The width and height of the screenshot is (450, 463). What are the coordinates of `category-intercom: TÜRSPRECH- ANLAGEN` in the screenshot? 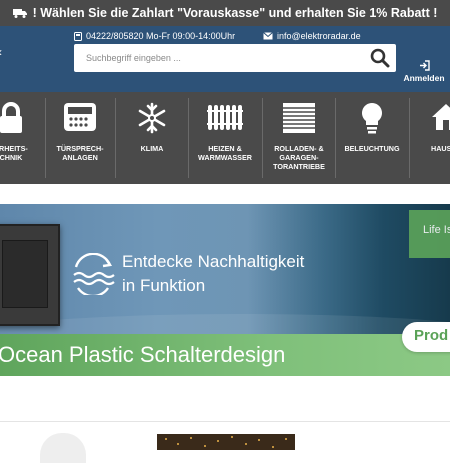 It's located at (80, 138).